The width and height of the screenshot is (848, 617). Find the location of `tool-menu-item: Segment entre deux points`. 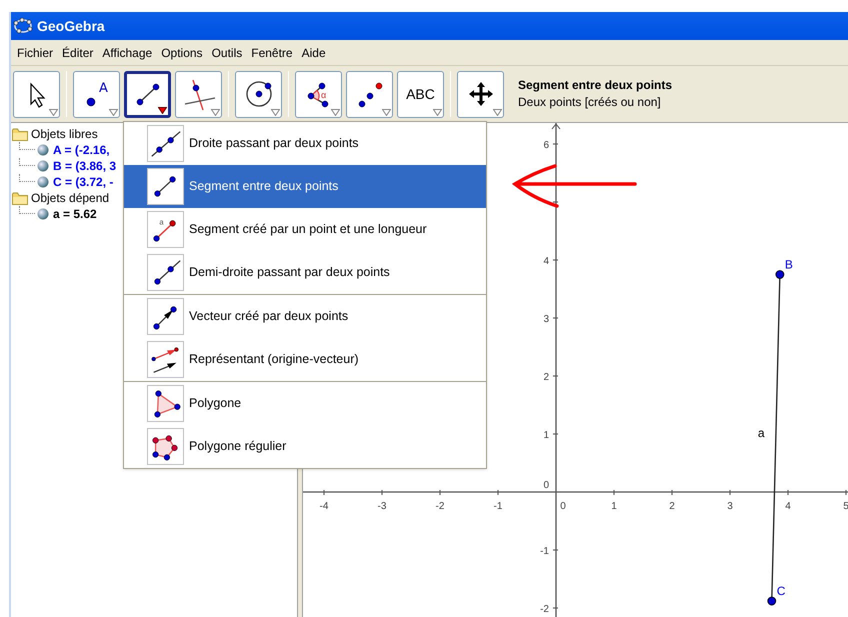

tool-menu-item: Segment entre deux points is located at coordinates (305, 186).